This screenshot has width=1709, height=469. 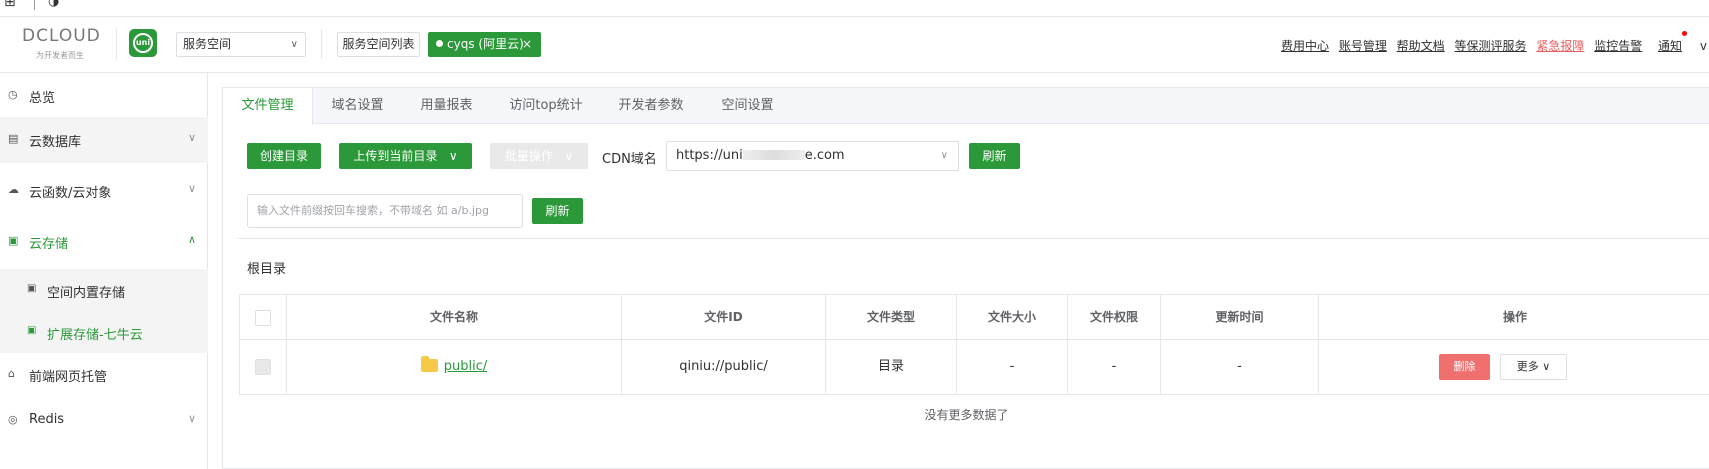 I want to click on delete-button: 删除, so click(x=1464, y=367).